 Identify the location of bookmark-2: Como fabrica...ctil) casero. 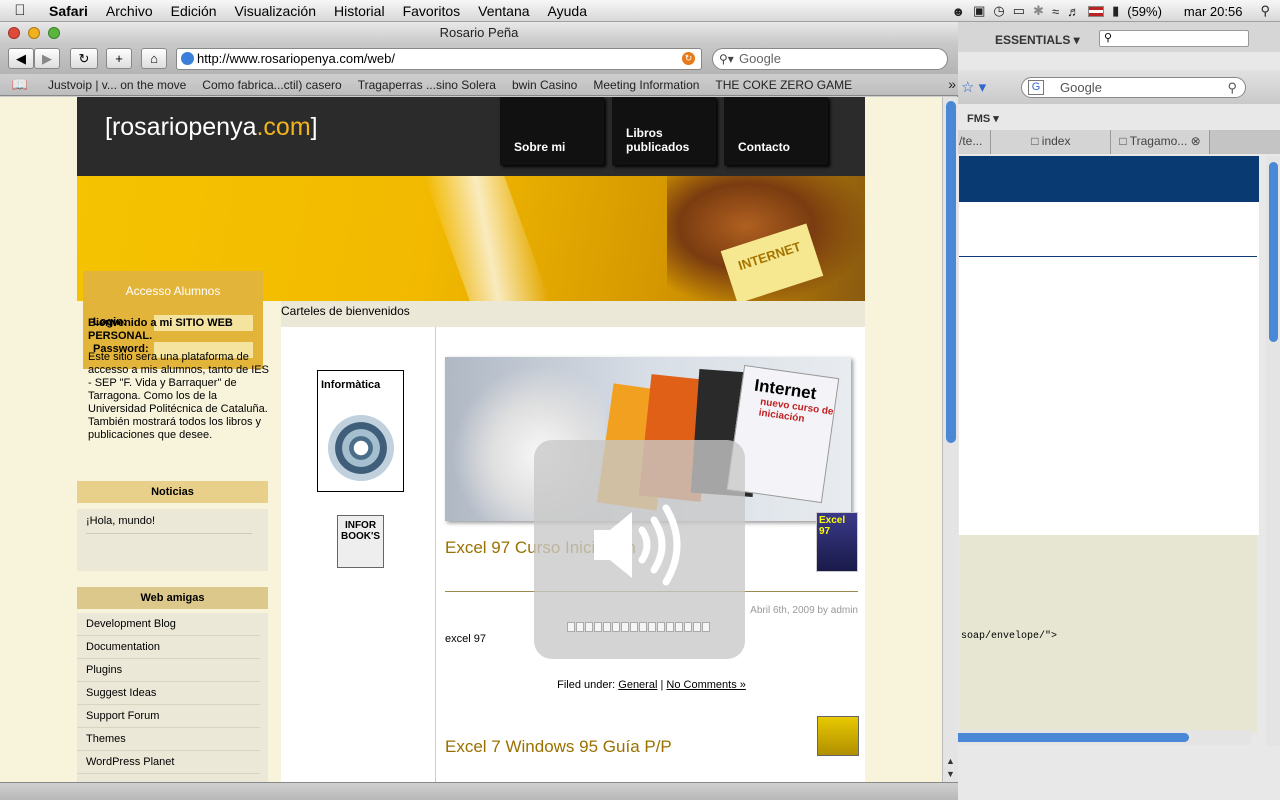
(271, 85).